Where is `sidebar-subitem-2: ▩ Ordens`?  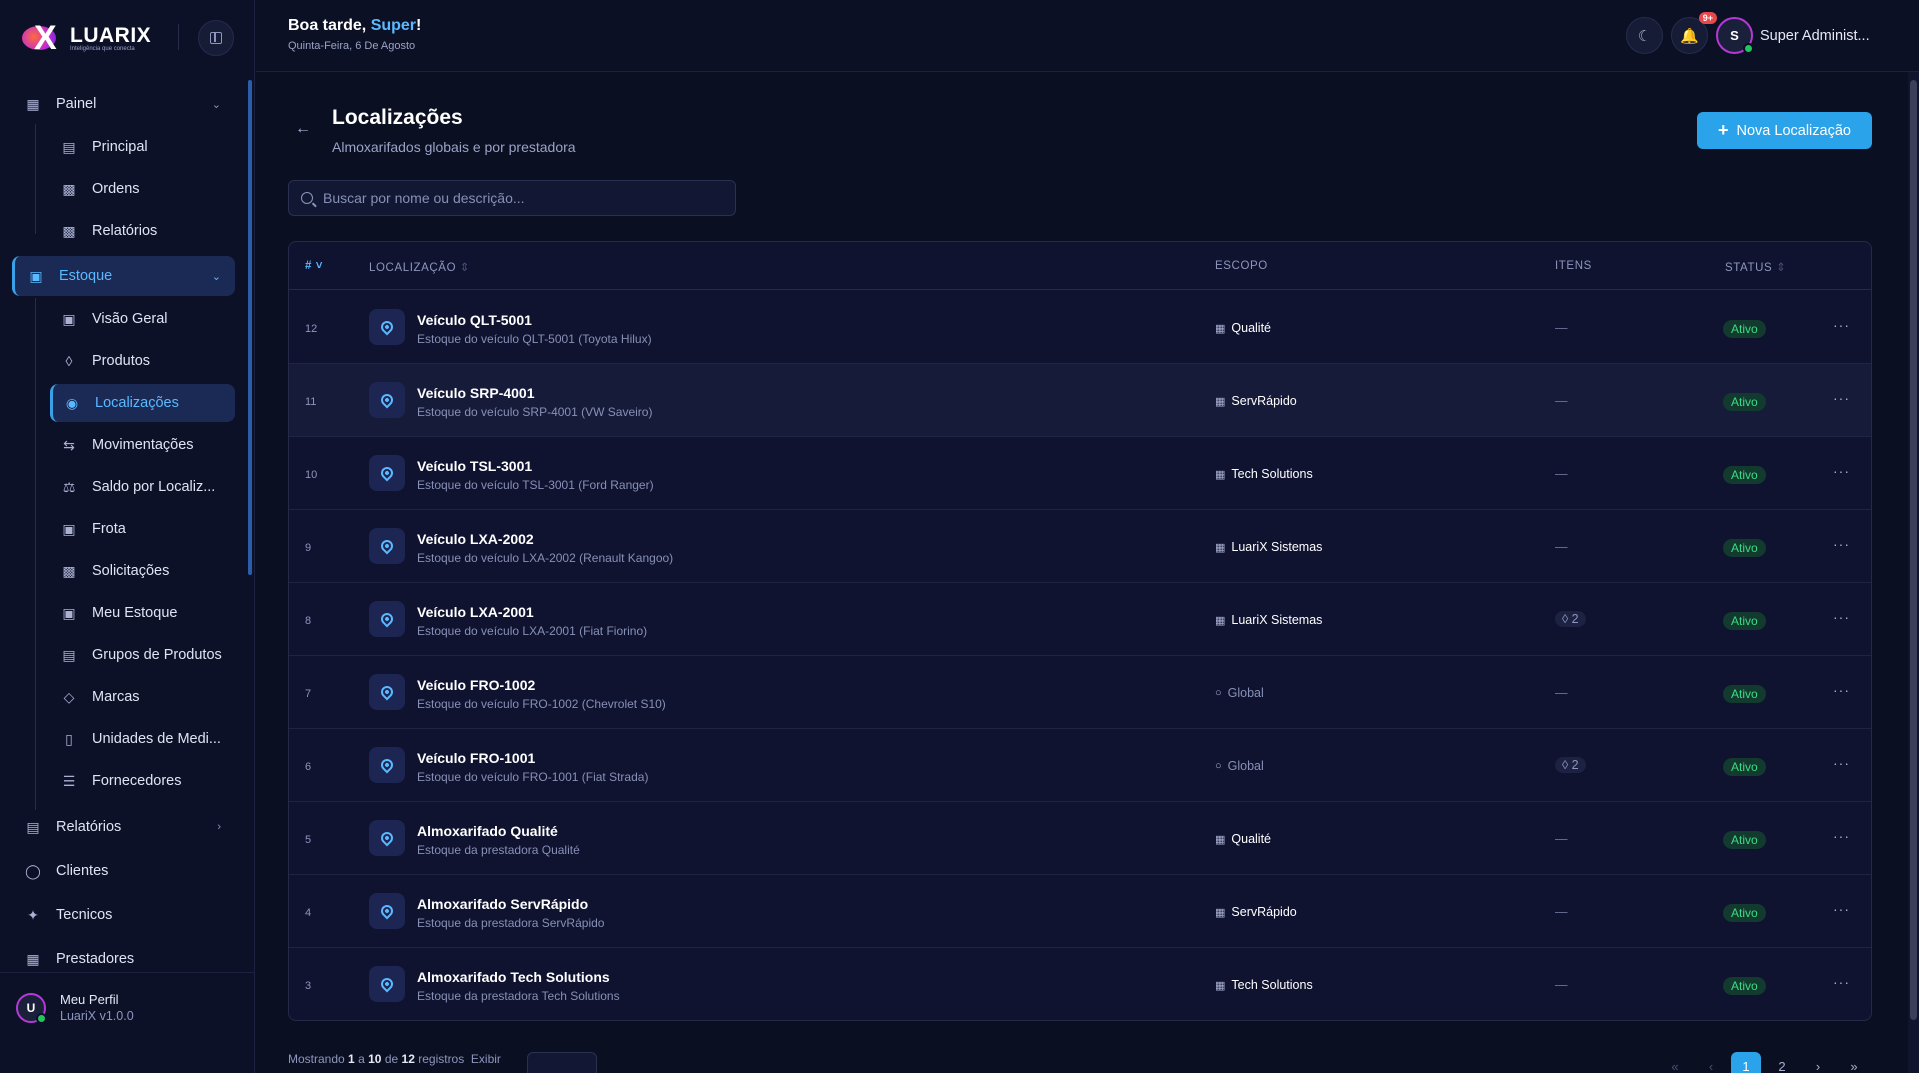 sidebar-subitem-2: ▩ Ordens is located at coordinates (142, 189).